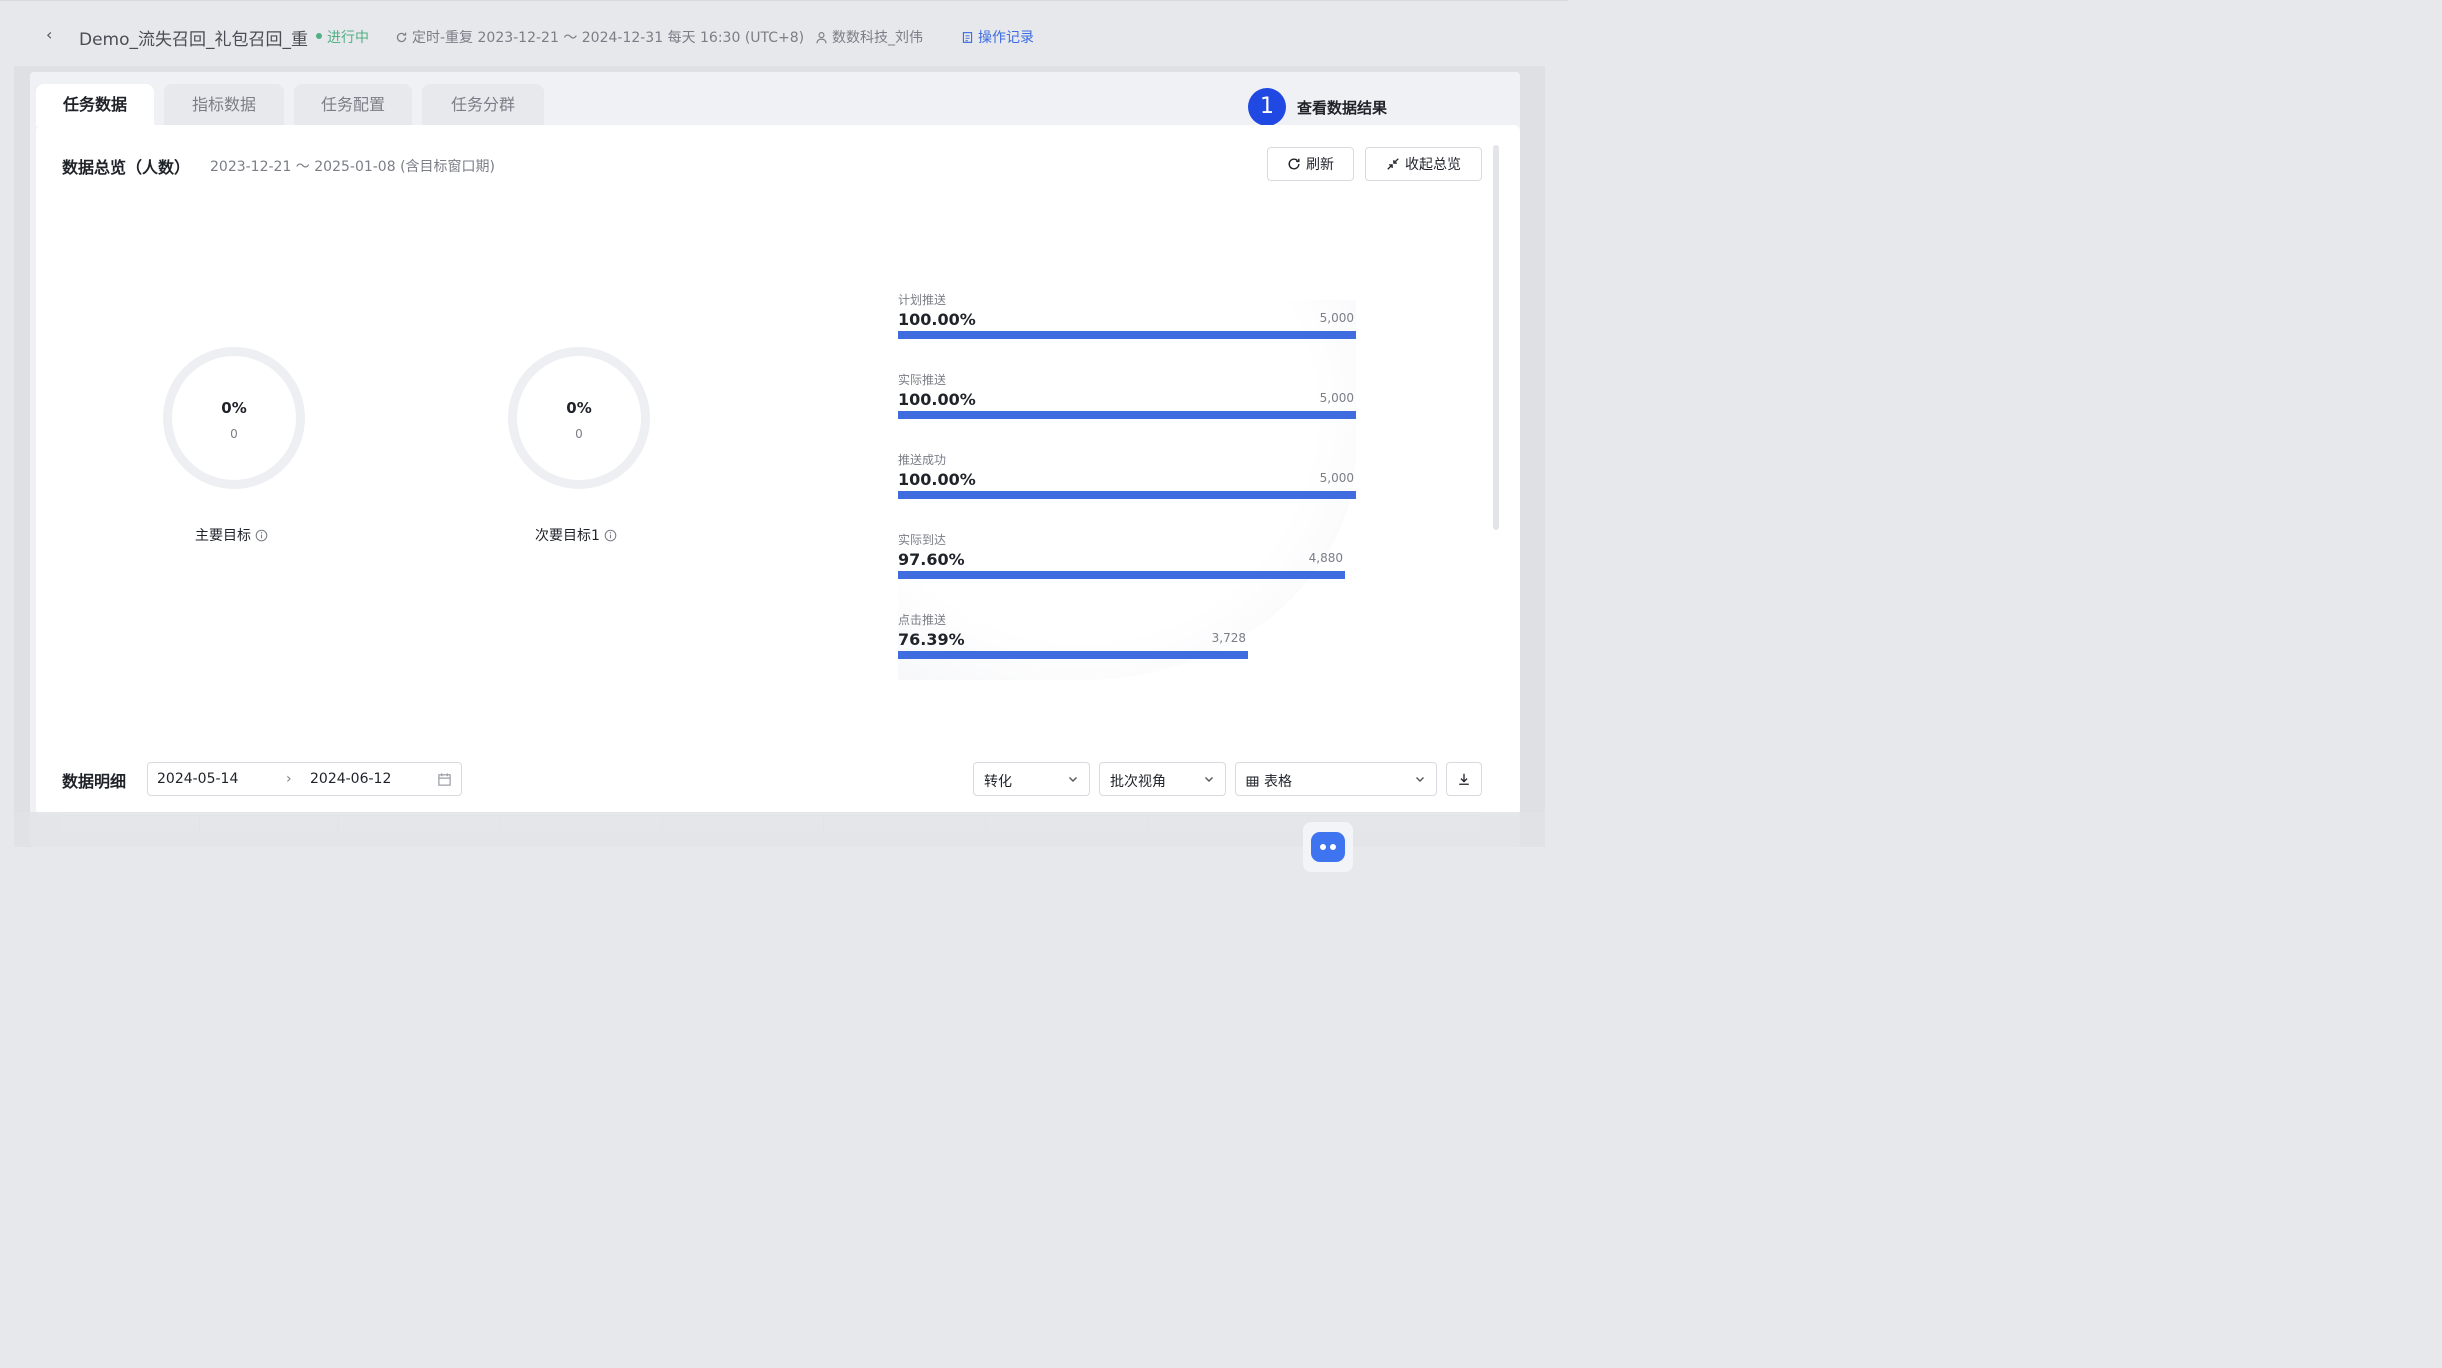 The image size is (2442, 1368). What do you see at coordinates (194, 40) in the screenshot?
I see `task-title: Demo_流失召回_礼包召回_重` at bounding box center [194, 40].